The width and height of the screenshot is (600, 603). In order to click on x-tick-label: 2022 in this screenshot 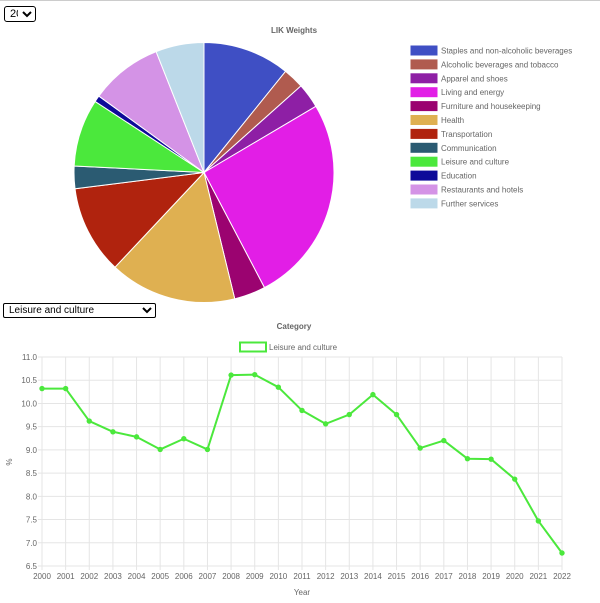, I will do `click(562, 576)`.